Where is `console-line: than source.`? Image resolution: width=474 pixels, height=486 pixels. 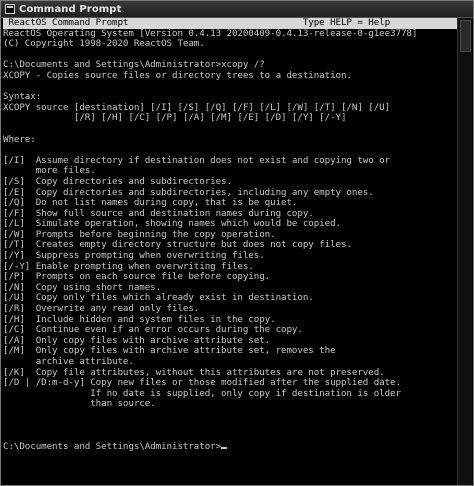
console-line: than source. is located at coordinates (79, 404).